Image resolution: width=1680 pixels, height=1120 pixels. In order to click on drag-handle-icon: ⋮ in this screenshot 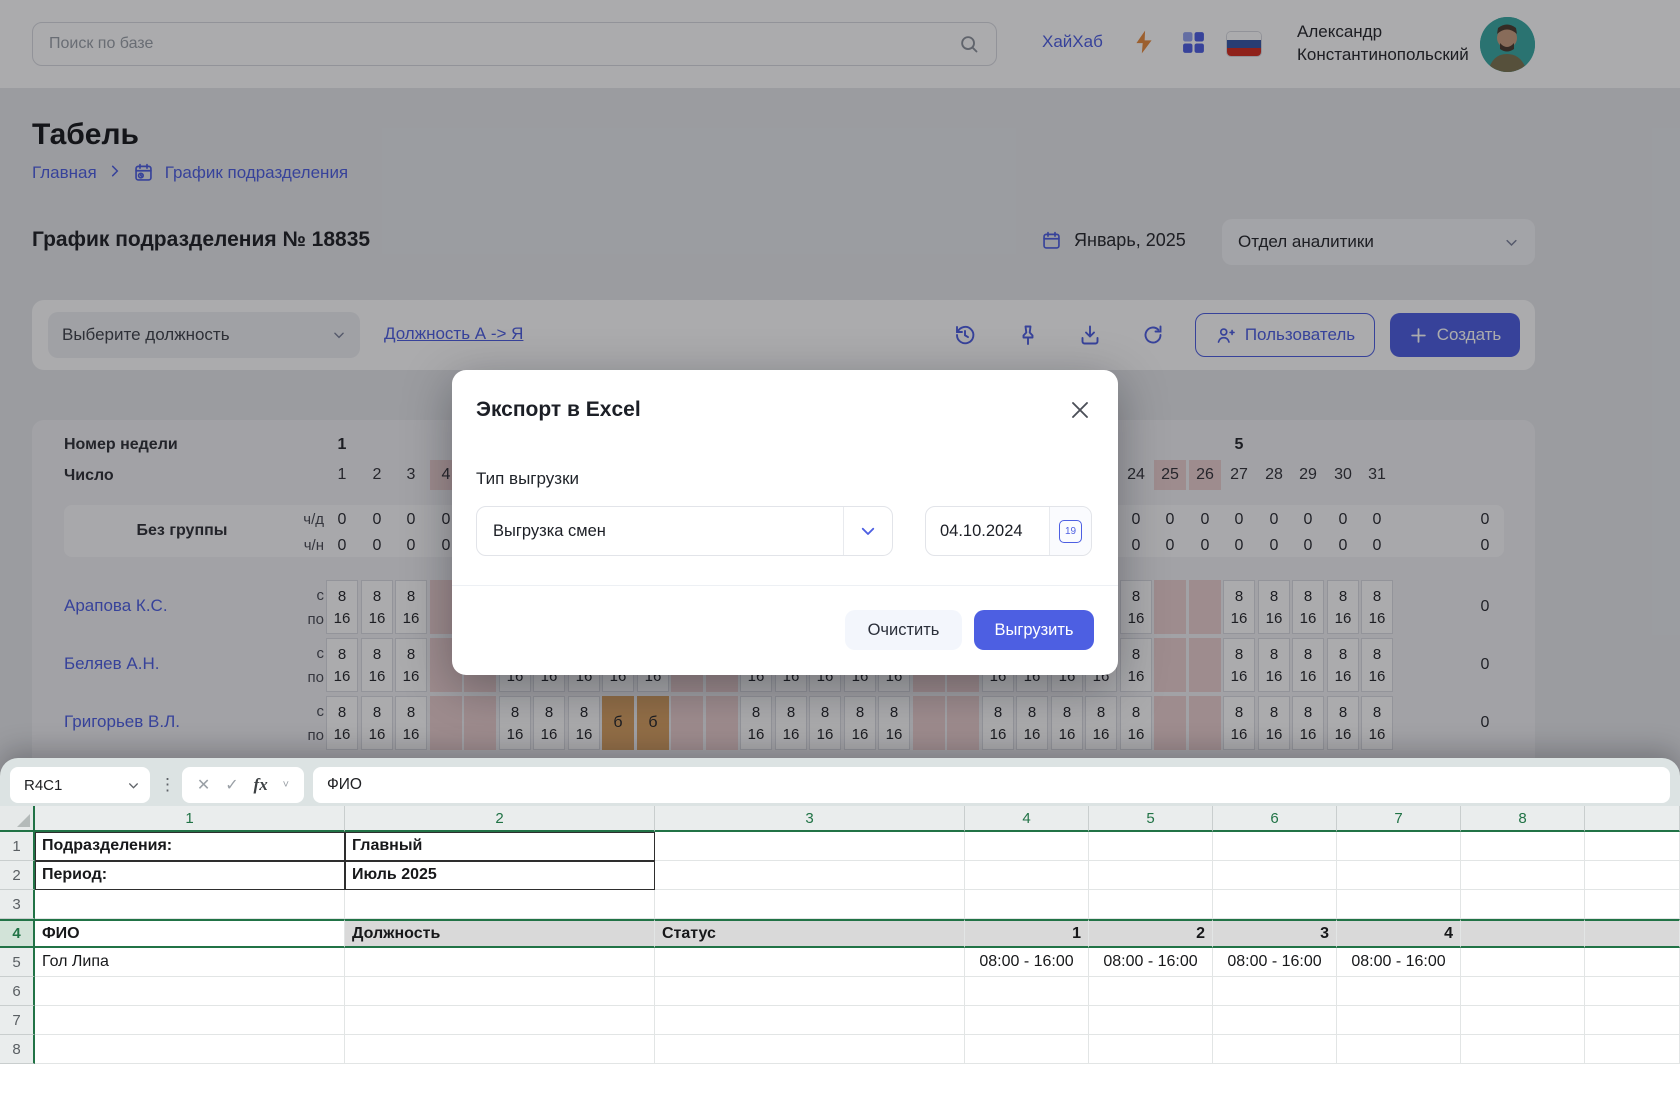, I will do `click(167, 785)`.